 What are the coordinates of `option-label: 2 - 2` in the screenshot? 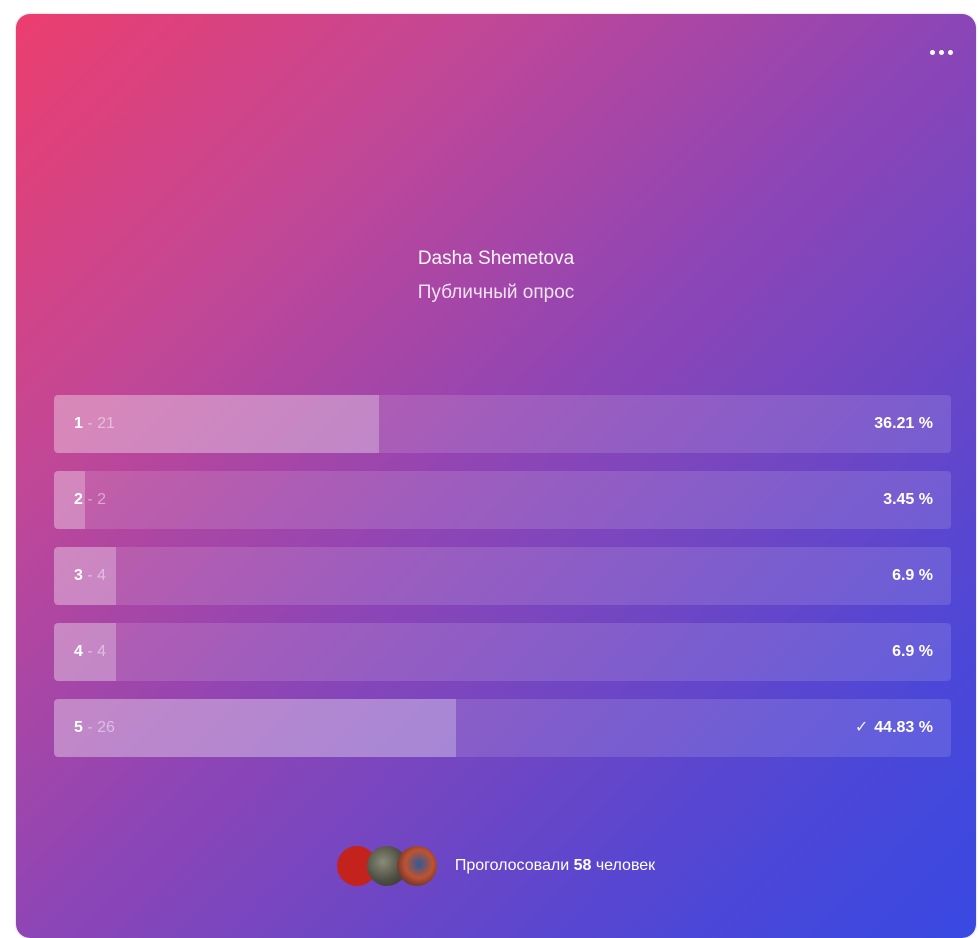 It's located at (90, 500).